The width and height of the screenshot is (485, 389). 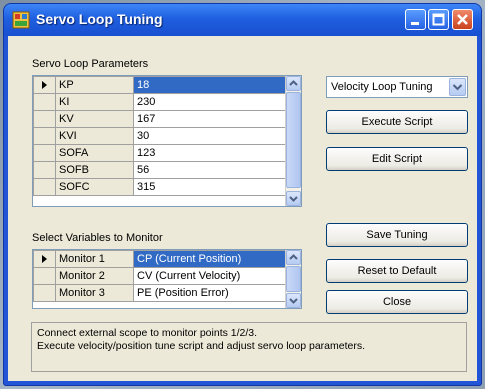 I want to click on reset-default-button: Reset to Default, so click(x=397, y=271).